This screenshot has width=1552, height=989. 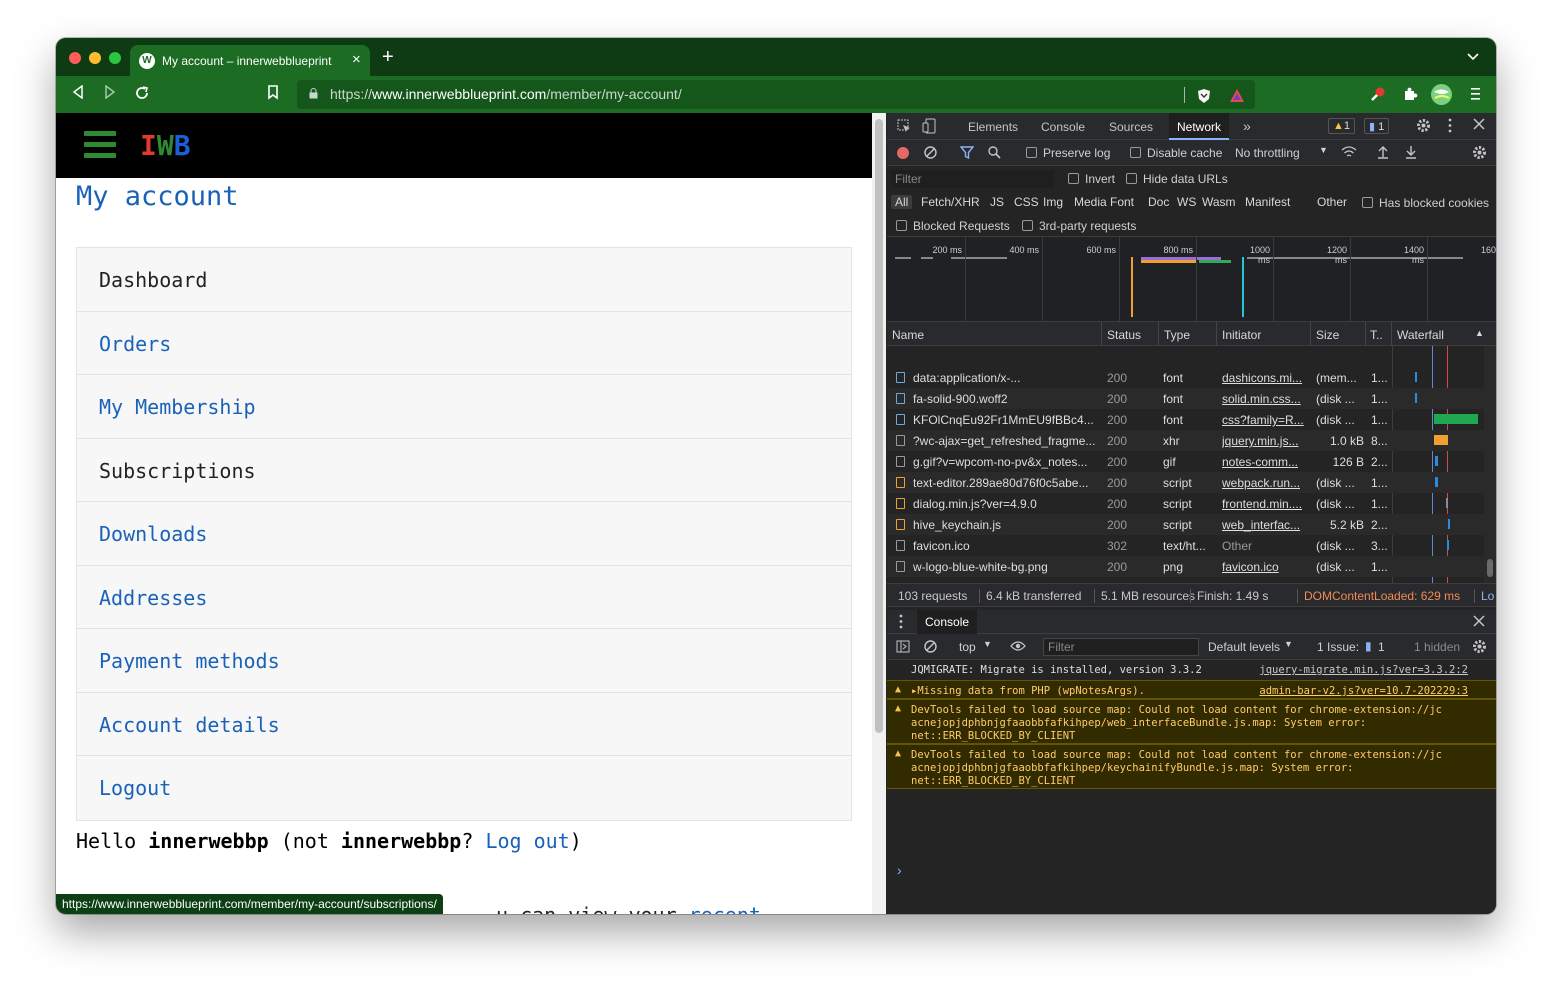 I want to click on third-party-checkbox, so click(x=1027, y=225).